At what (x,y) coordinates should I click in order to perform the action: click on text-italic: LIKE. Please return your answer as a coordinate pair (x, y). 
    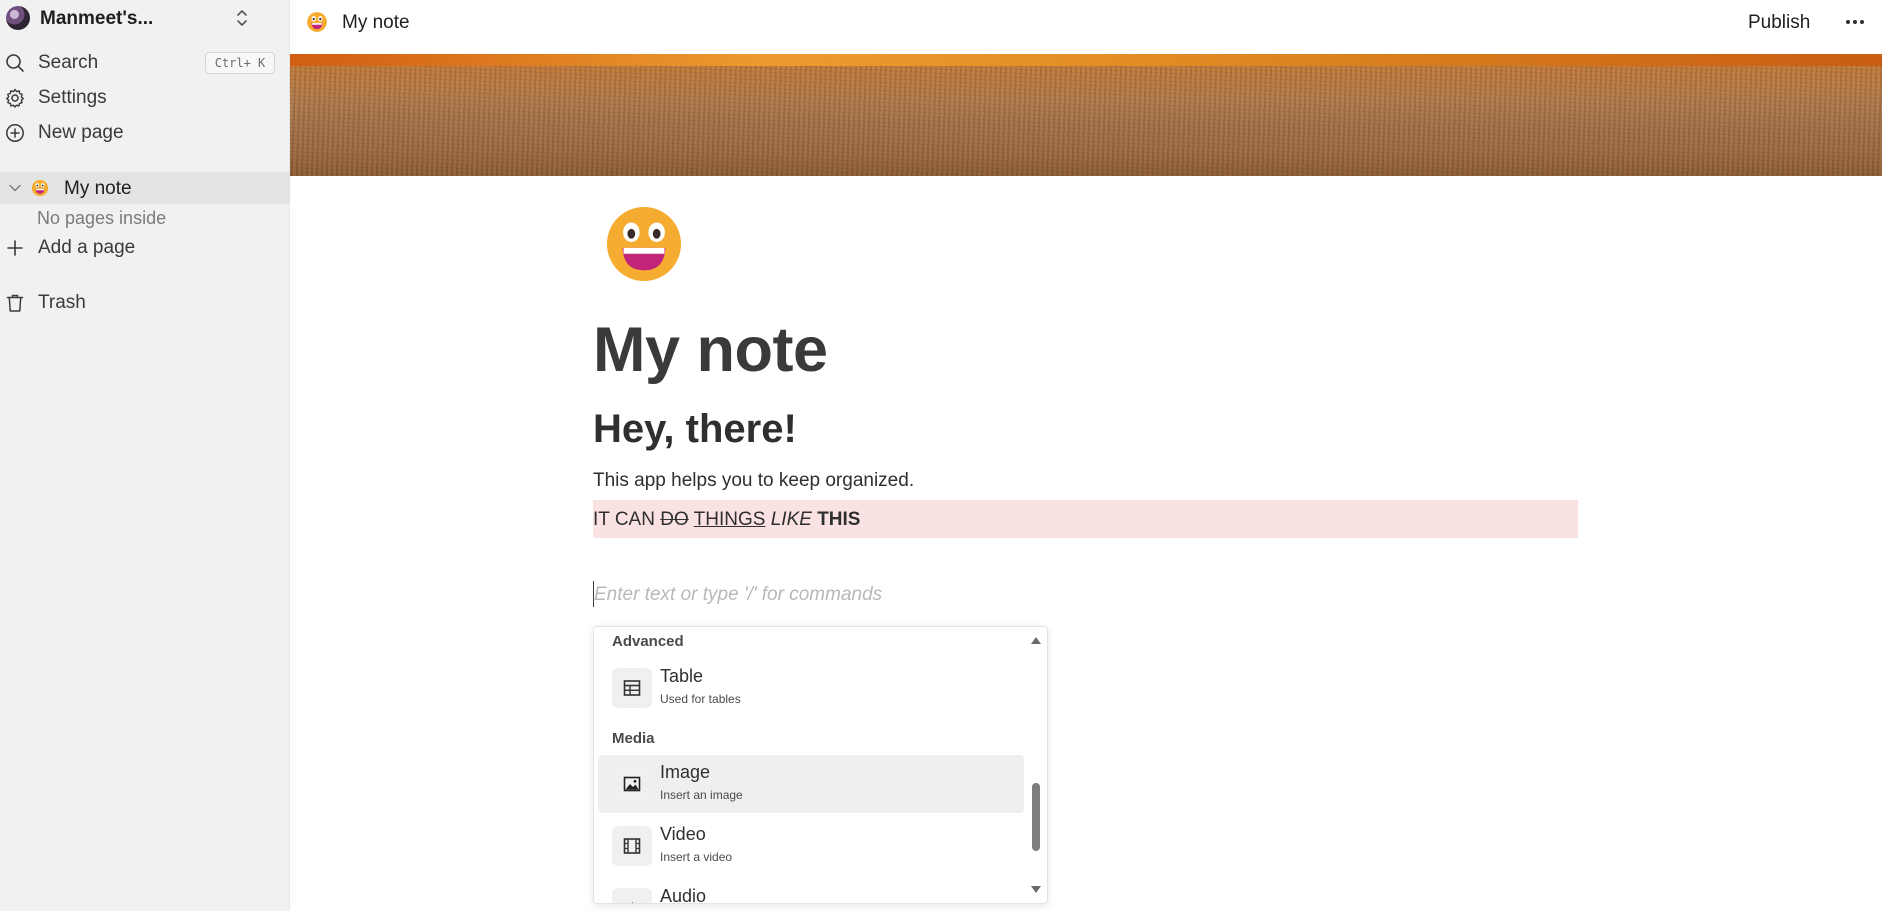
    Looking at the image, I should click on (791, 519).